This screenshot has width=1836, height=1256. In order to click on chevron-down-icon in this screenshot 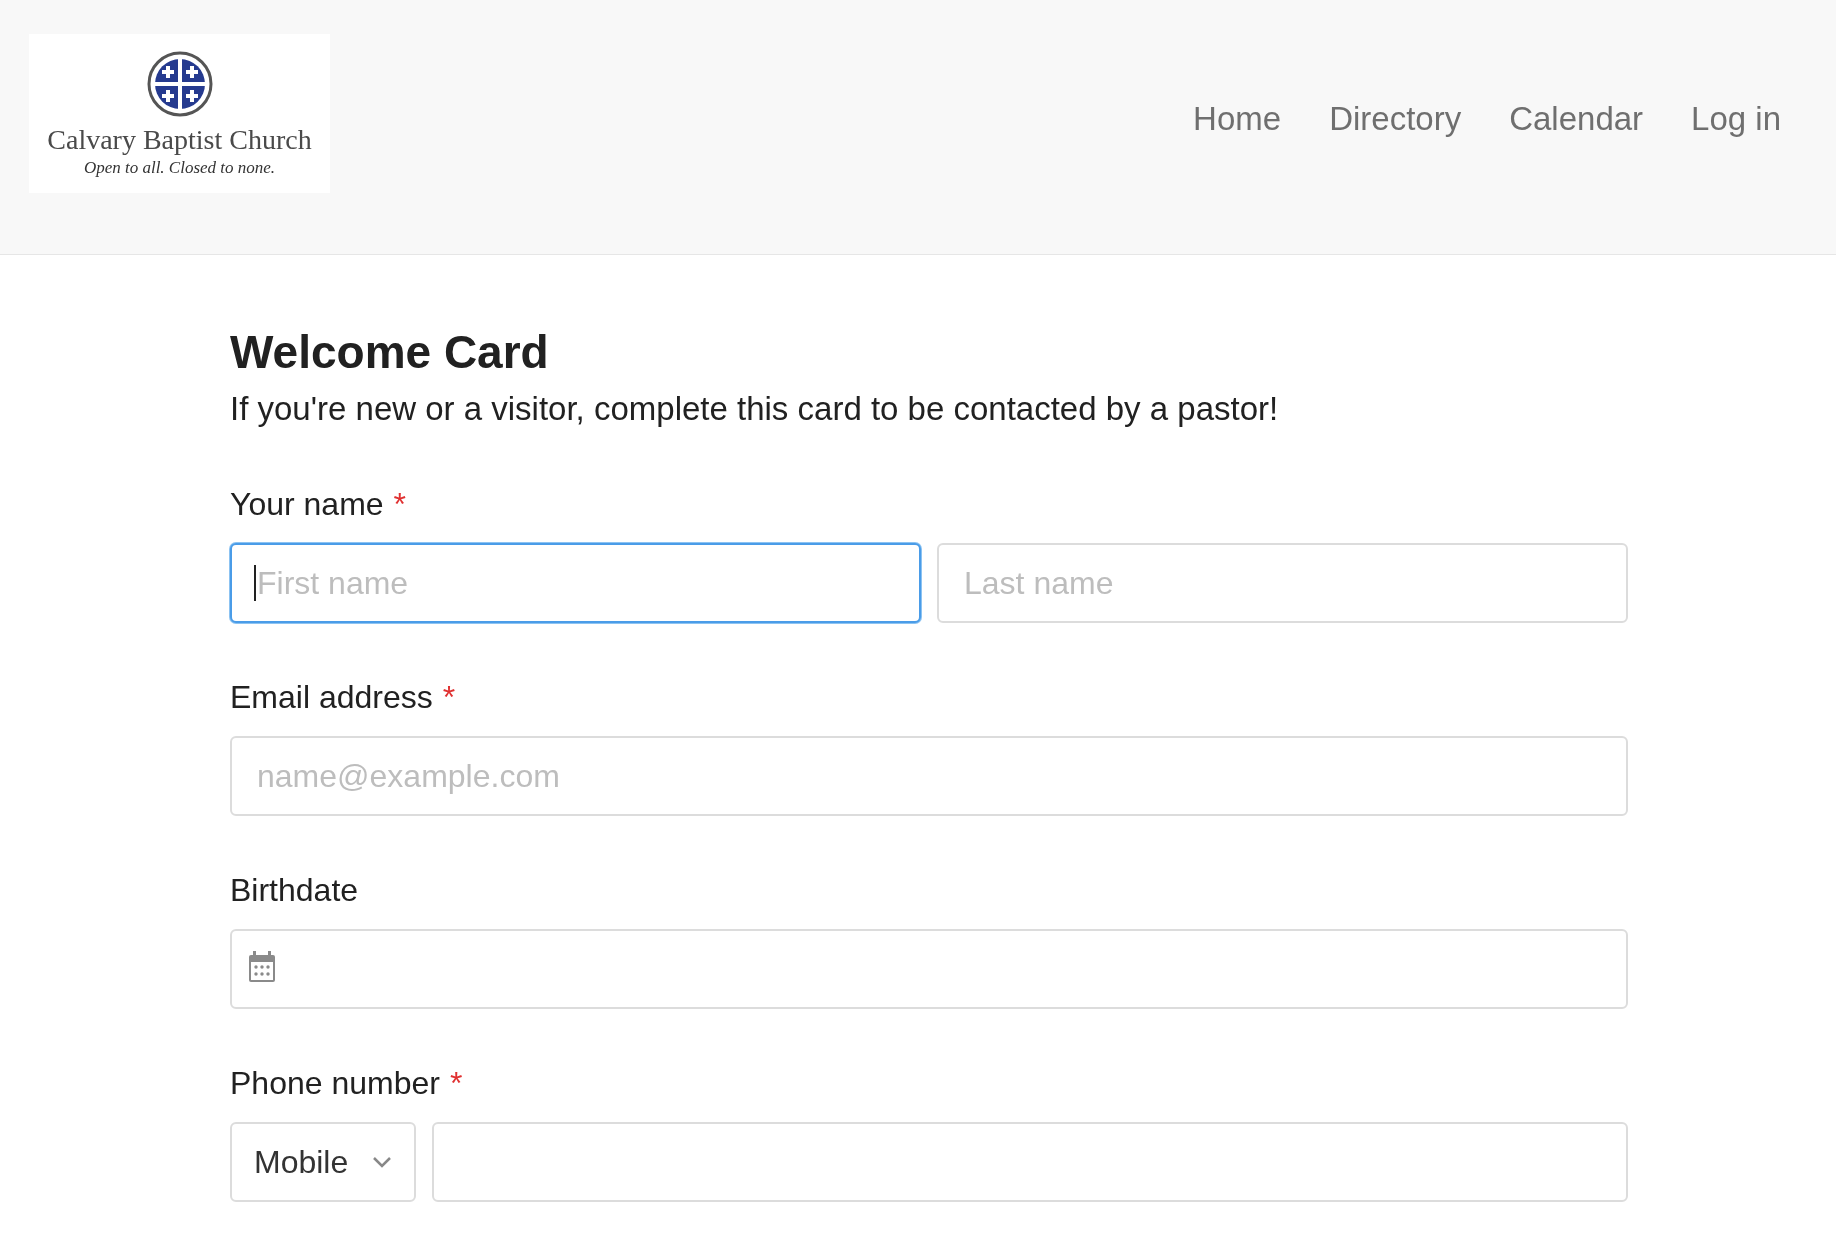, I will do `click(382, 1162)`.